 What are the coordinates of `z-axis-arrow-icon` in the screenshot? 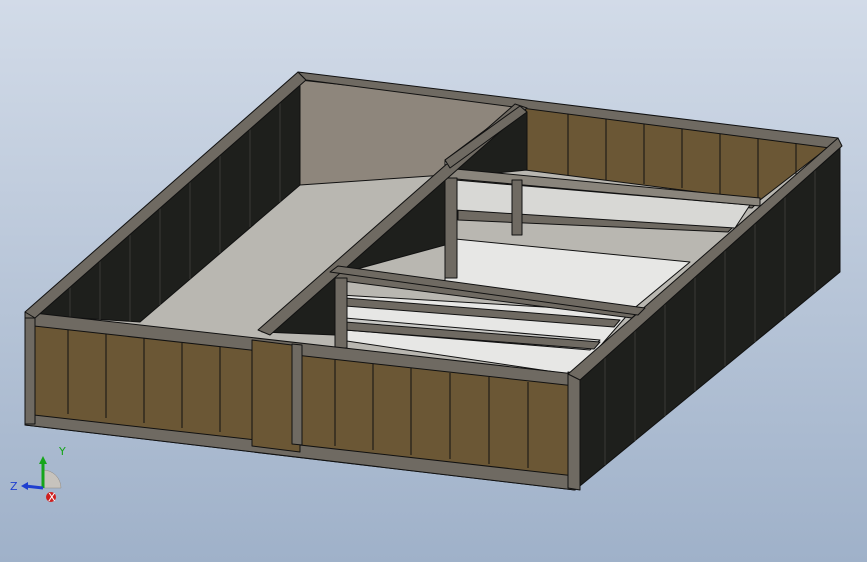 It's located at (24, 486).